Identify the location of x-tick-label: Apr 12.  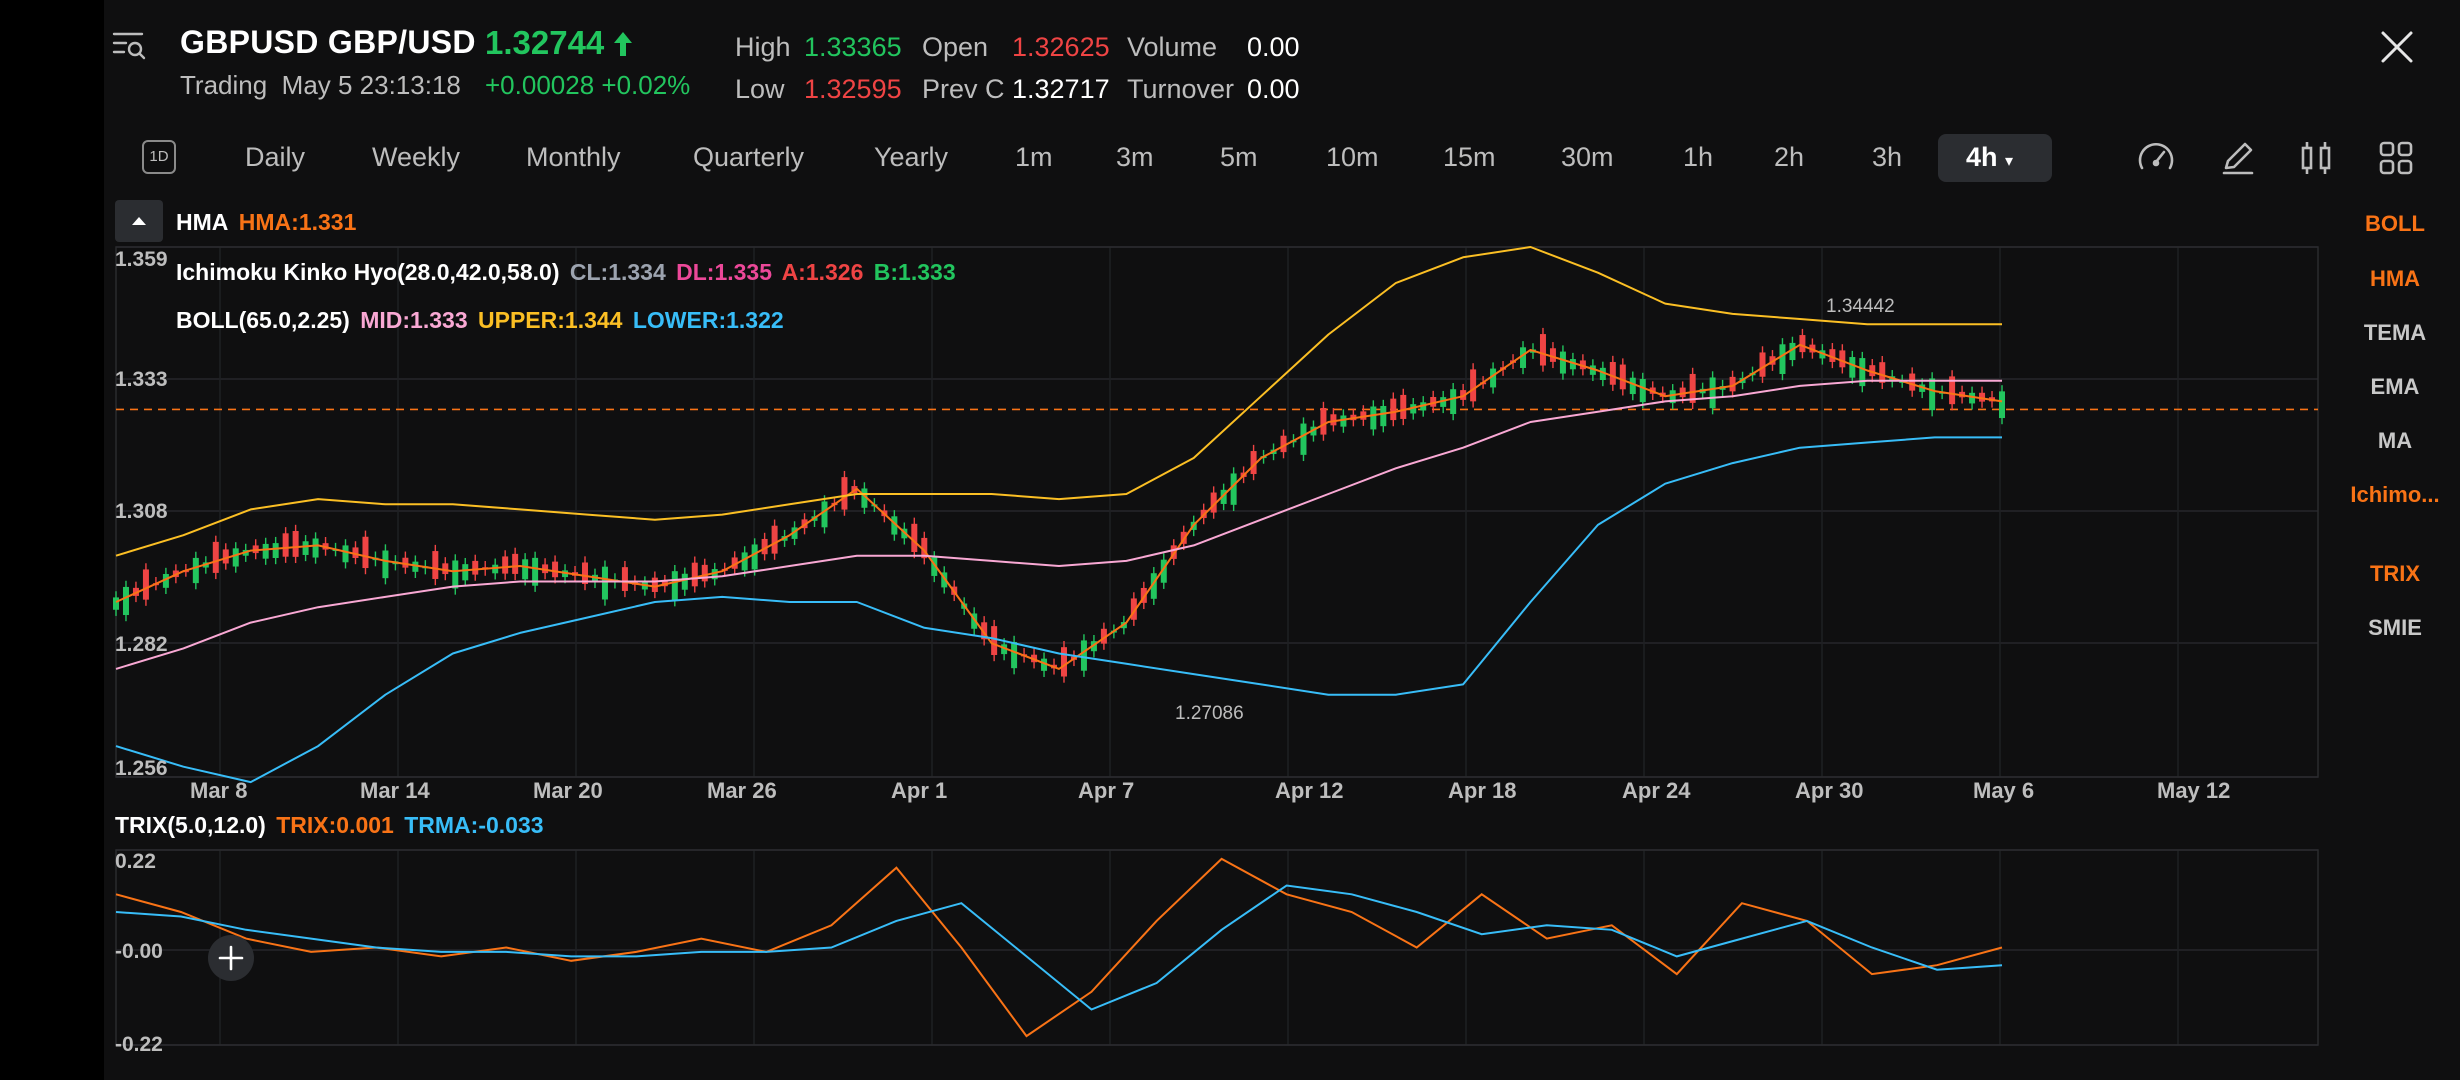
(1309, 790).